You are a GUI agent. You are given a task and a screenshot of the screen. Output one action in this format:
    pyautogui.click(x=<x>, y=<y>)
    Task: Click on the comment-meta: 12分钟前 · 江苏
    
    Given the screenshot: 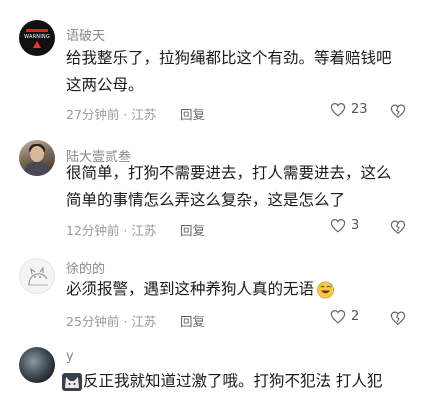 What is the action you would take?
    pyautogui.click(x=111, y=230)
    